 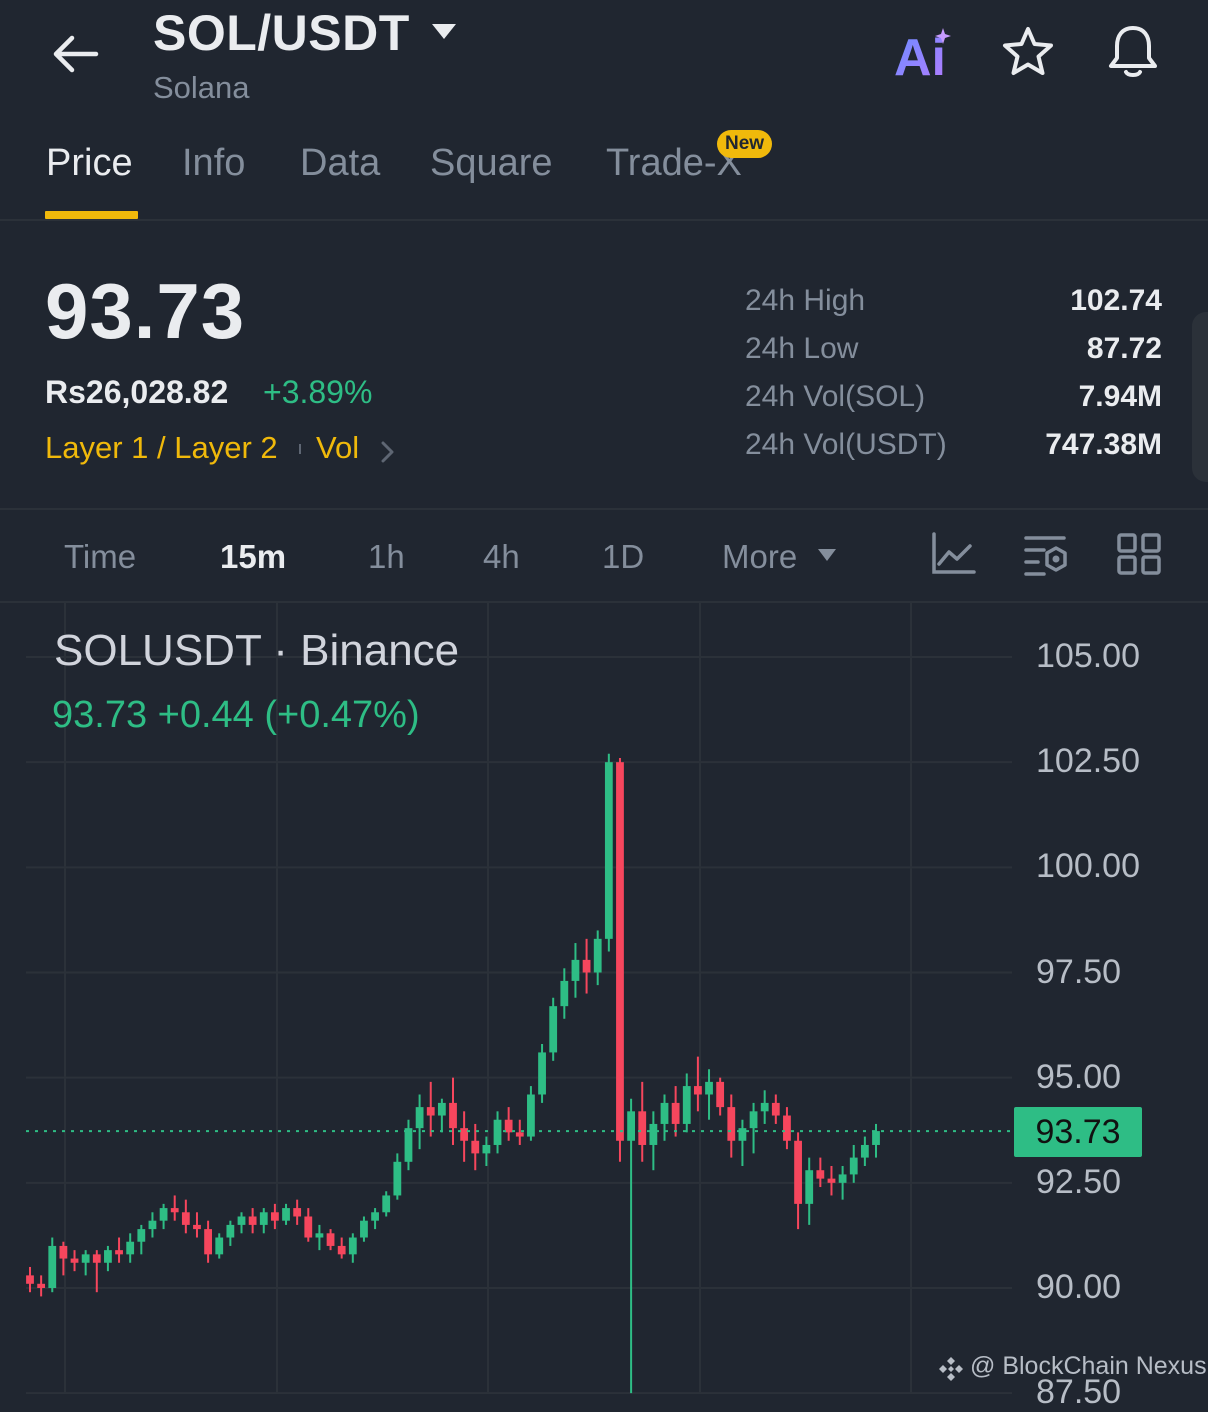 I want to click on more-dropdown-caret-icon, so click(x=827, y=555).